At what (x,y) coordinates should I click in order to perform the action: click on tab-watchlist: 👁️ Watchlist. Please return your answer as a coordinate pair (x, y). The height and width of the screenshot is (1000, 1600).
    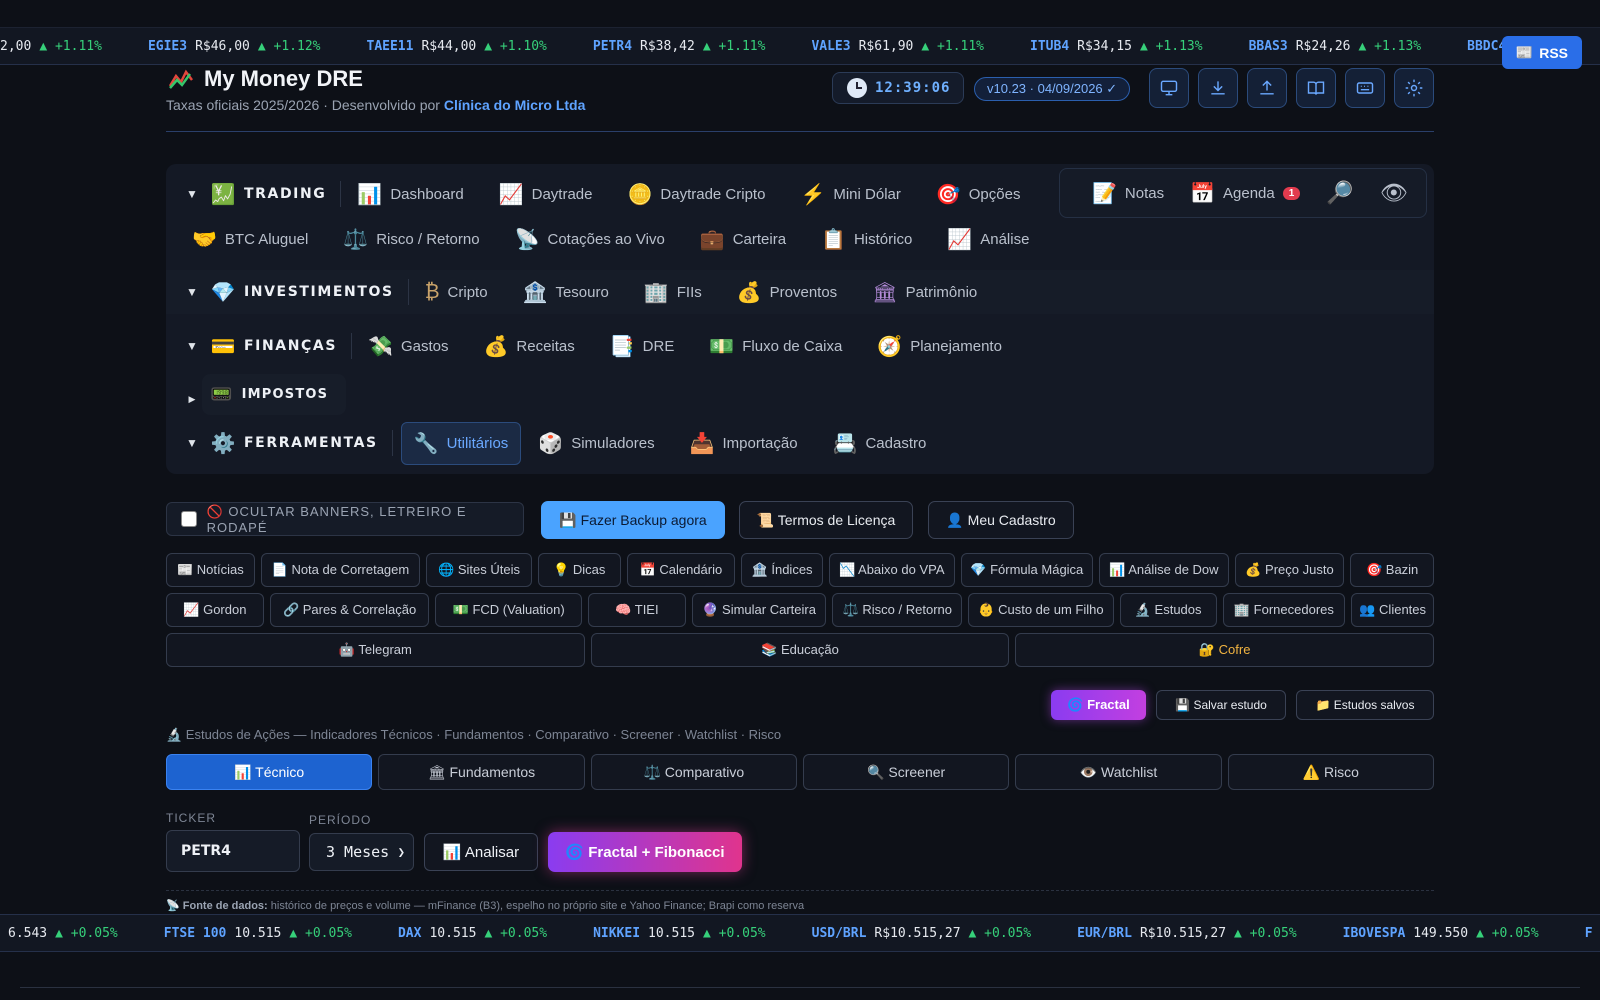
    Looking at the image, I should click on (1118, 772).